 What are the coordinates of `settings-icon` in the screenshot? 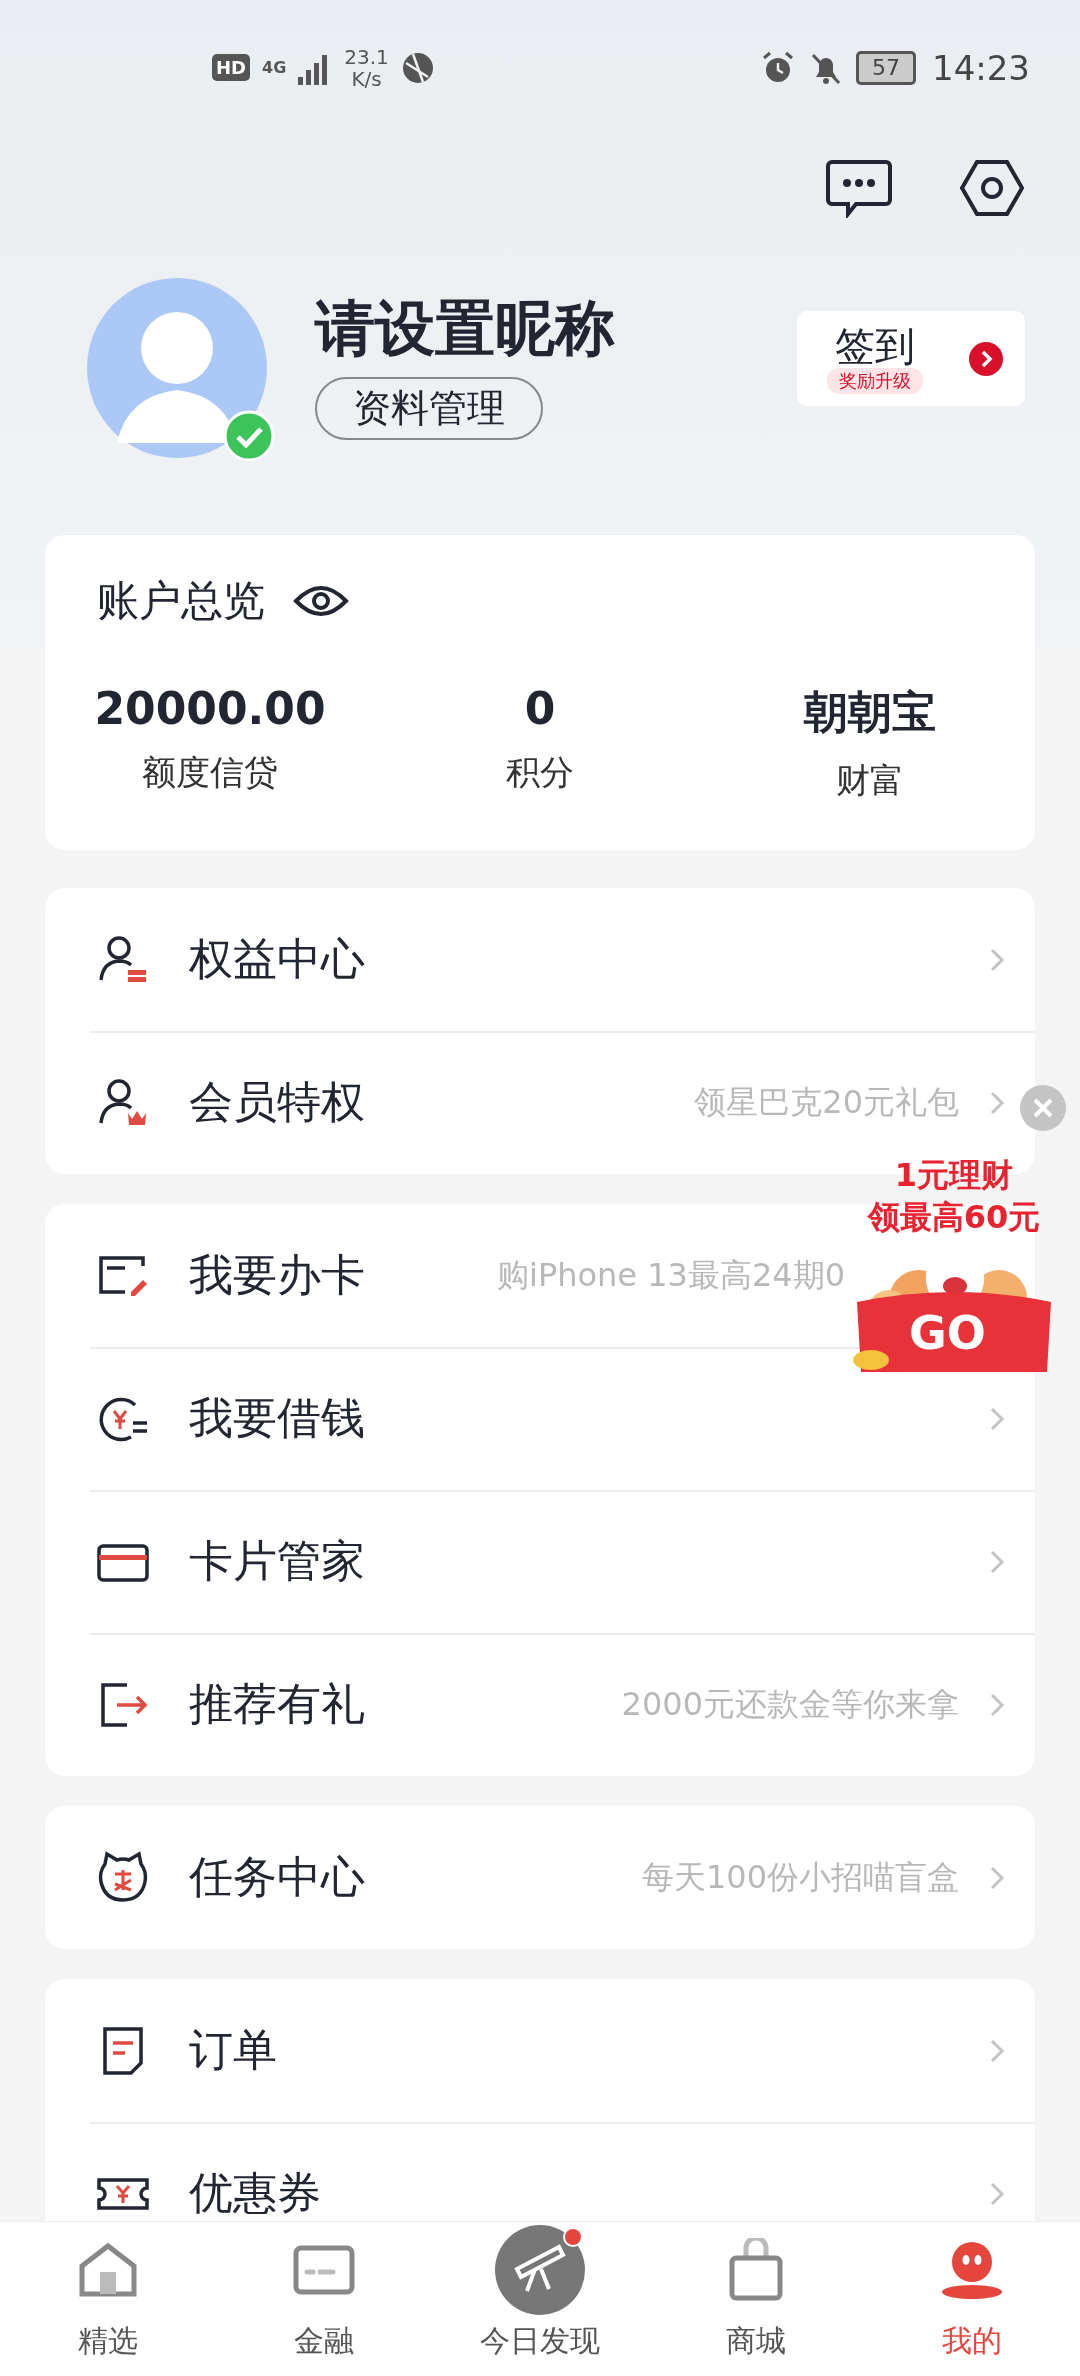 It's located at (992, 187).